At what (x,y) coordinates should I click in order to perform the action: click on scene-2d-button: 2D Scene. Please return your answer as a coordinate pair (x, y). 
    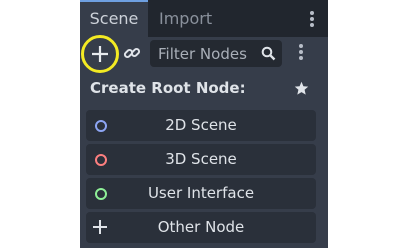
    Looking at the image, I should click on (201, 125).